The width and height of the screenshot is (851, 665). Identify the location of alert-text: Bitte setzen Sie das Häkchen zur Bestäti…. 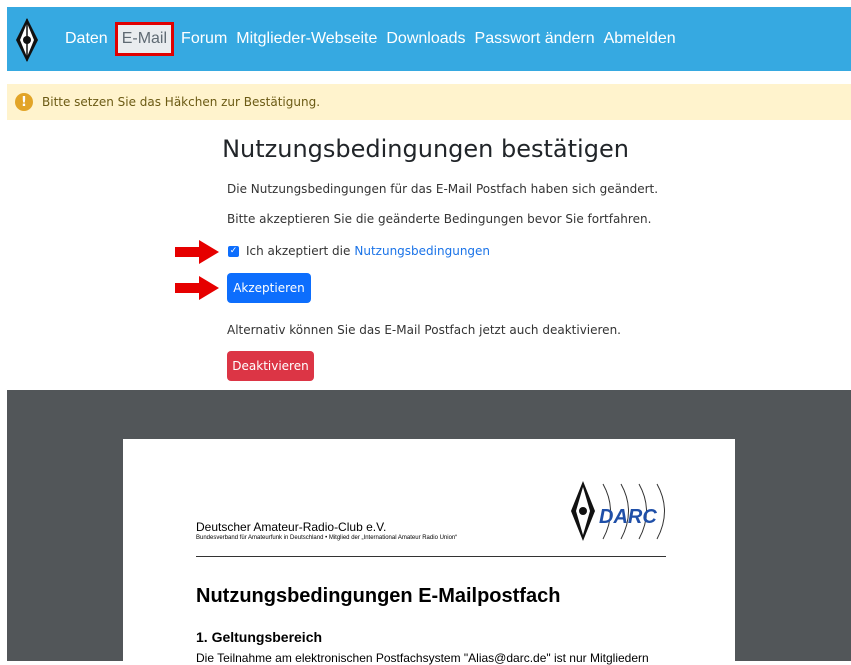
(181, 102).